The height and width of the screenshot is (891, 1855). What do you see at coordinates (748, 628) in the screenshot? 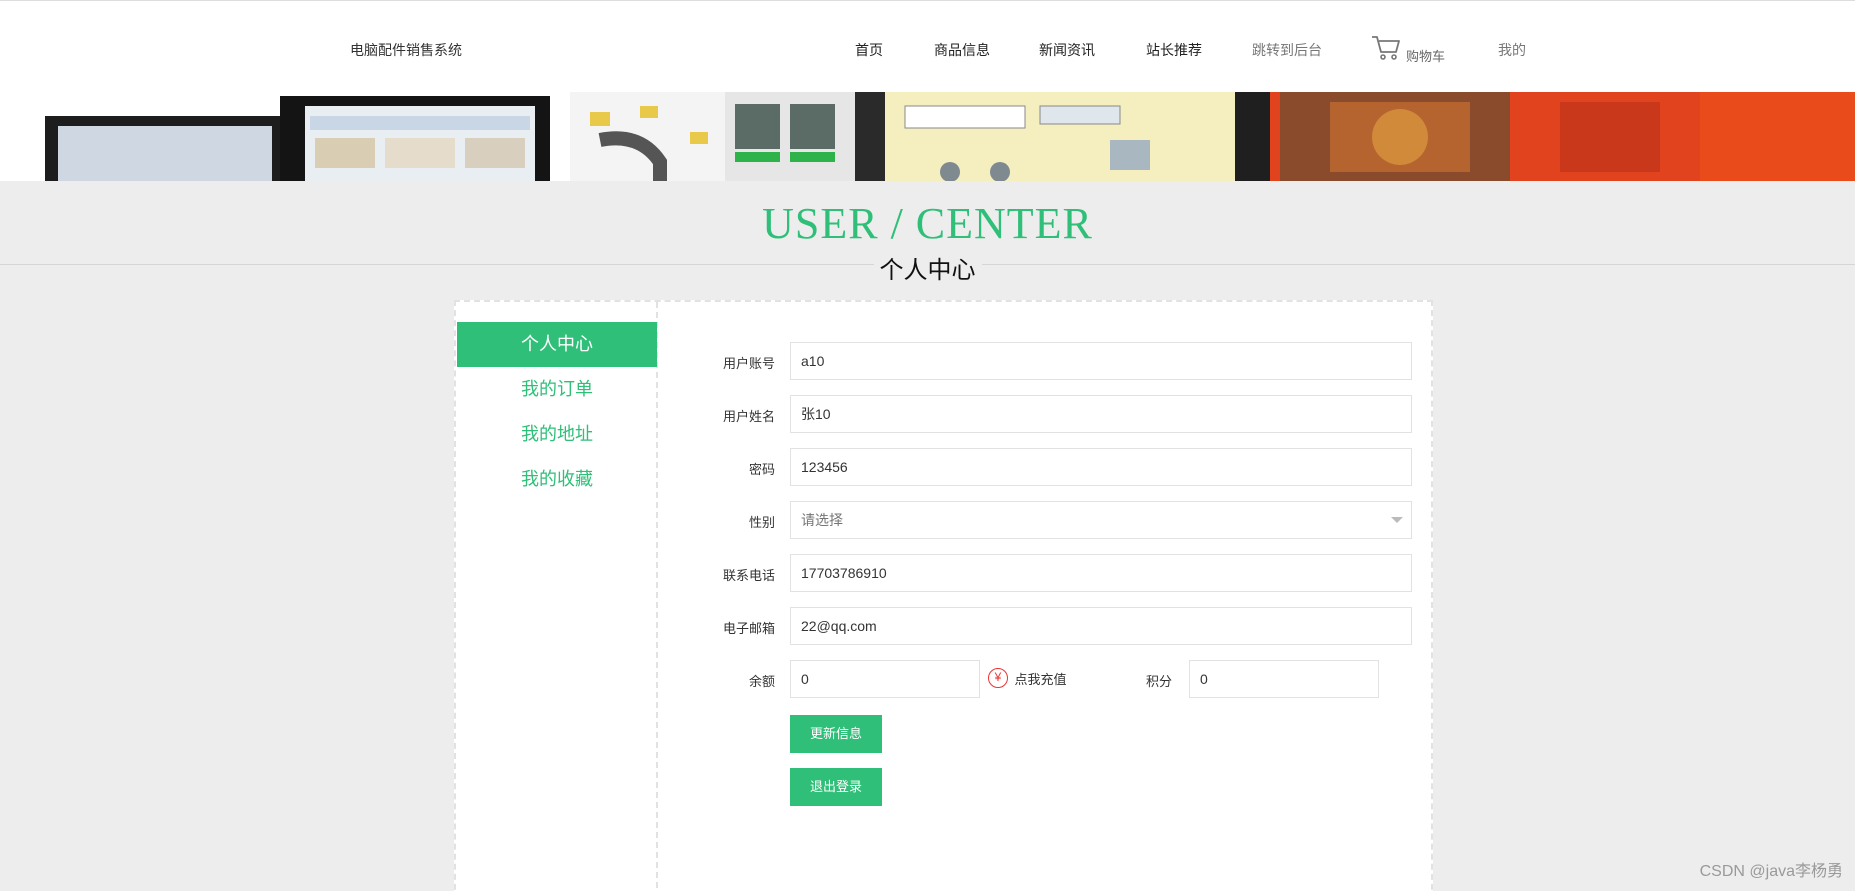
I see `email-label: 电子邮箱` at bounding box center [748, 628].